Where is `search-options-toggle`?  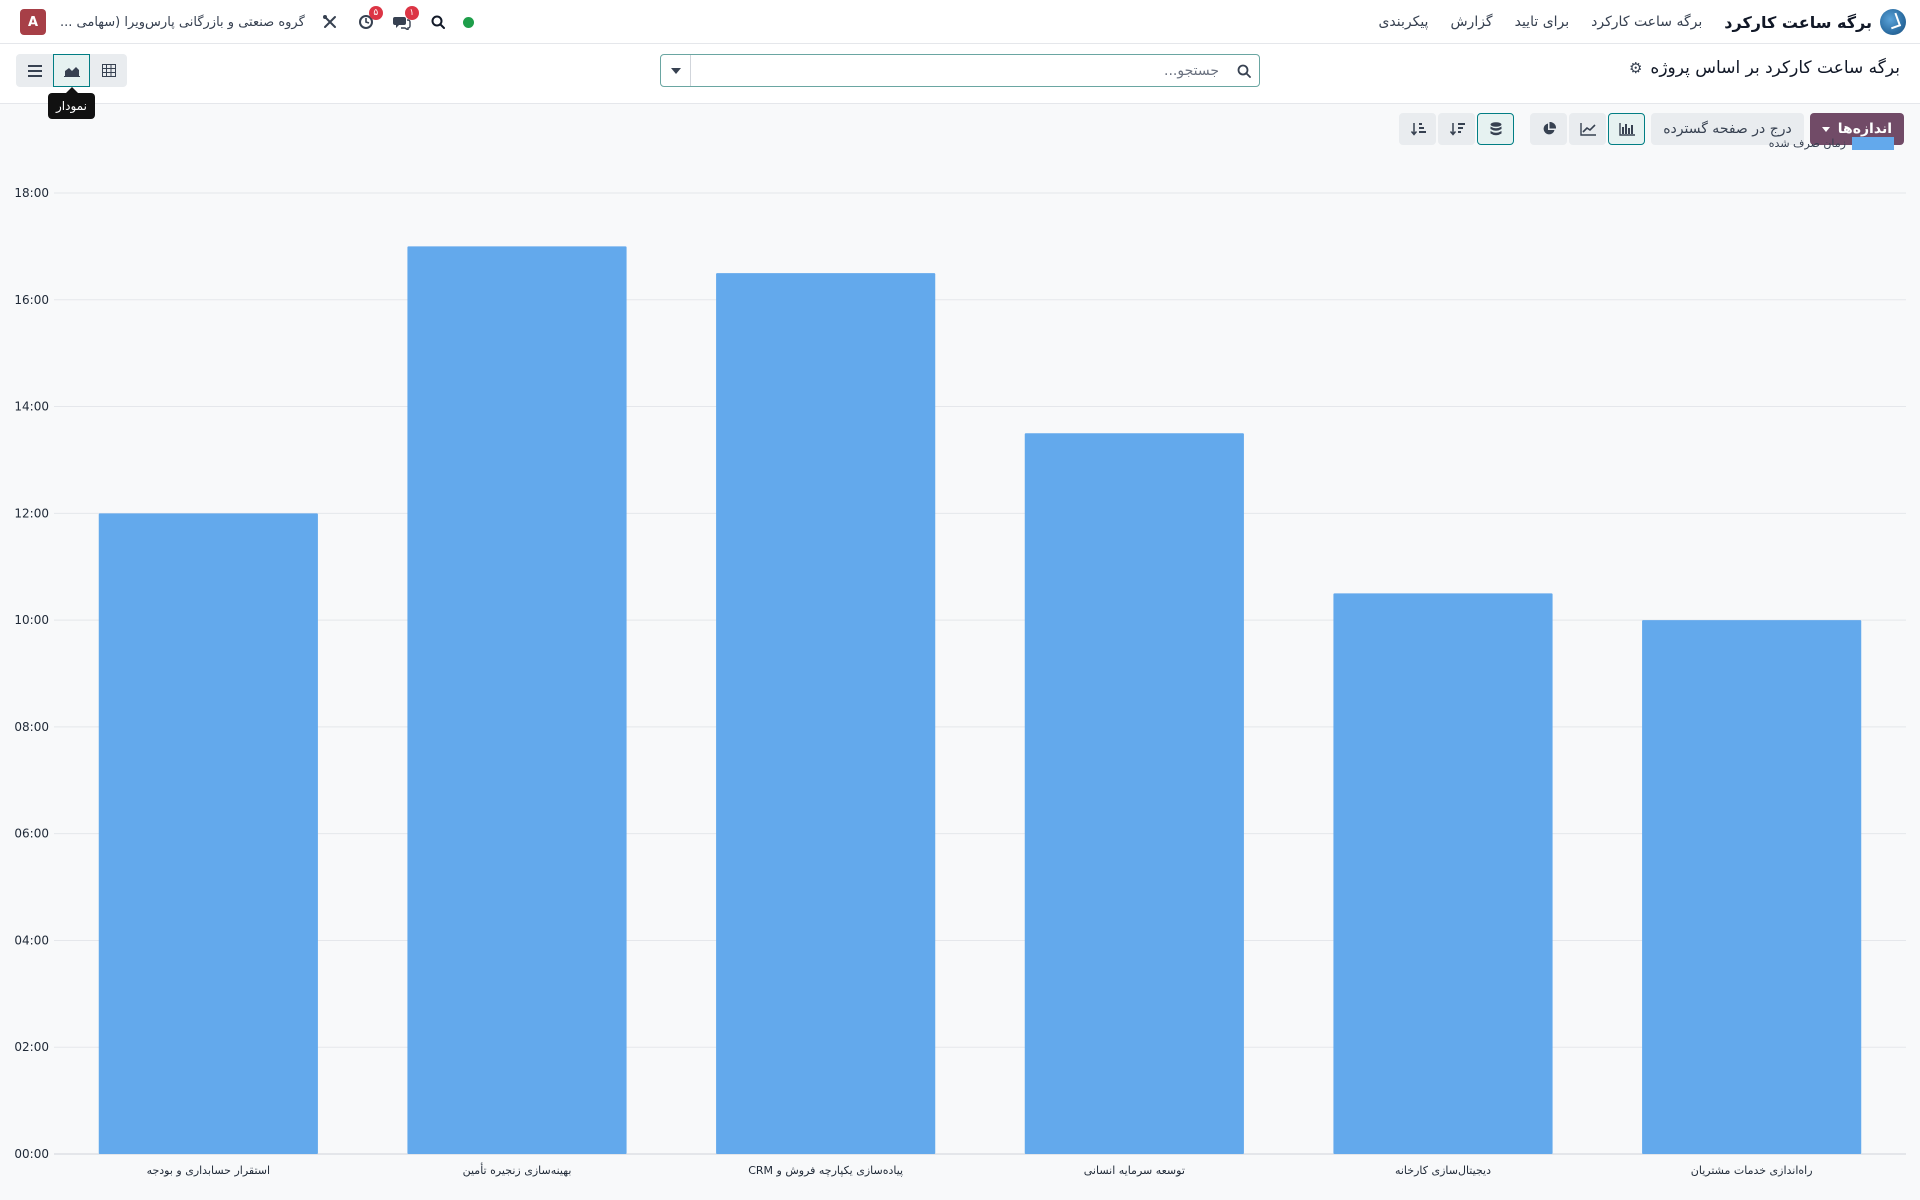
search-options-toggle is located at coordinates (676, 70).